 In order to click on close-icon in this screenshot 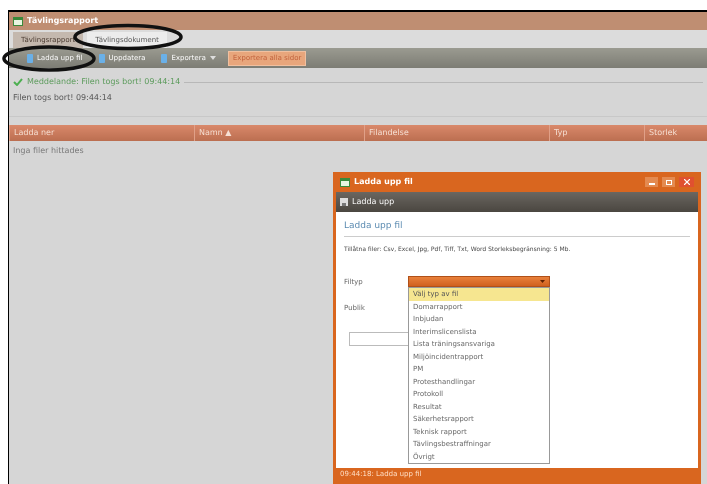, I will do `click(687, 182)`.